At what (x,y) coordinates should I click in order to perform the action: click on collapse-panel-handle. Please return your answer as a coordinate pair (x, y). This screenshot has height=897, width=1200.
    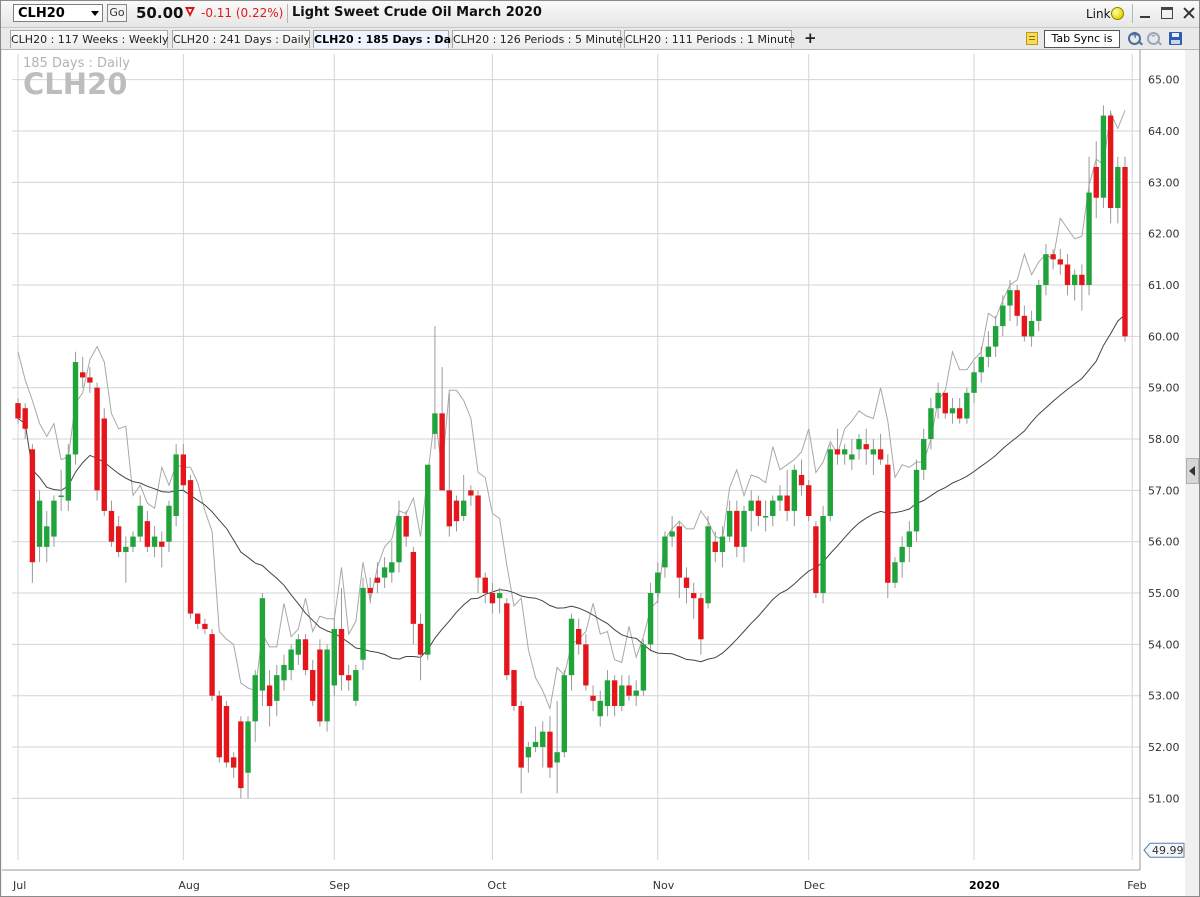
    Looking at the image, I should click on (1192, 471).